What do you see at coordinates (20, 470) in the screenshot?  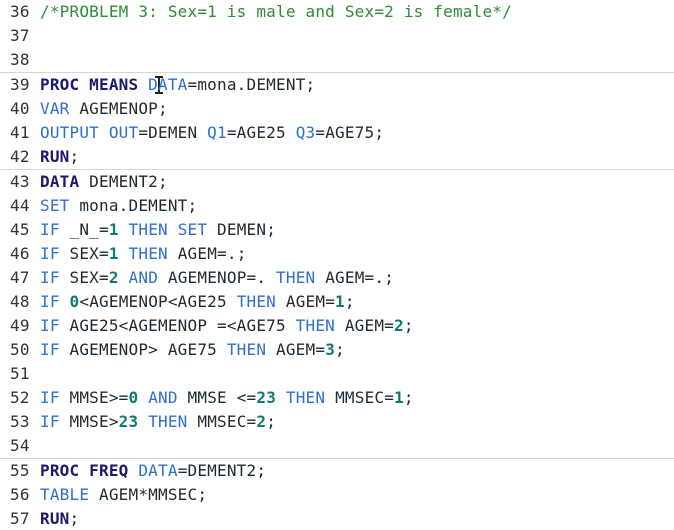 I see `line-number: 55` at bounding box center [20, 470].